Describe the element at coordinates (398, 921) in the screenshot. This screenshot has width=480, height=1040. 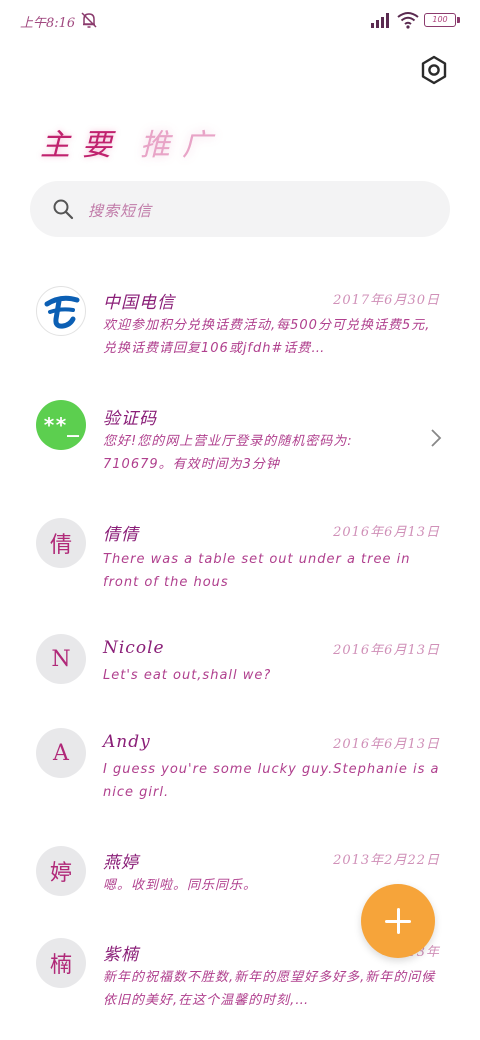
I see `new-message-button` at that location.